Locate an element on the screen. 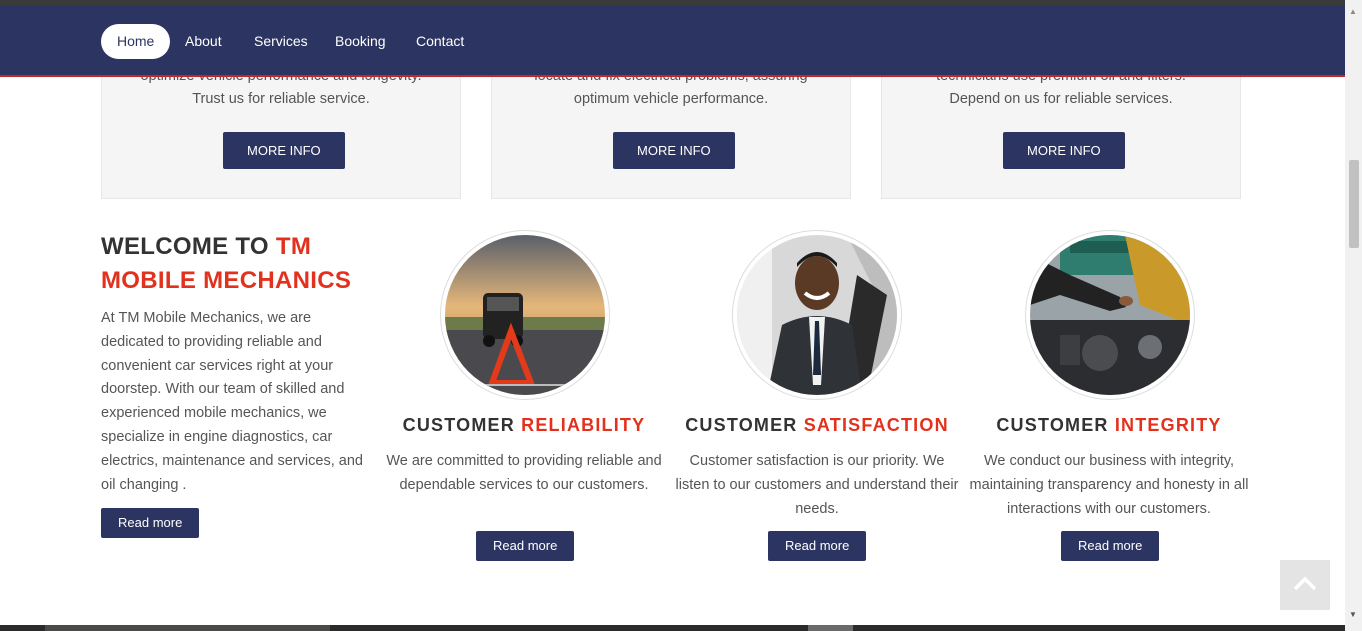 The image size is (1362, 631). welcome-read-more-button: Read more is located at coordinates (150, 523).